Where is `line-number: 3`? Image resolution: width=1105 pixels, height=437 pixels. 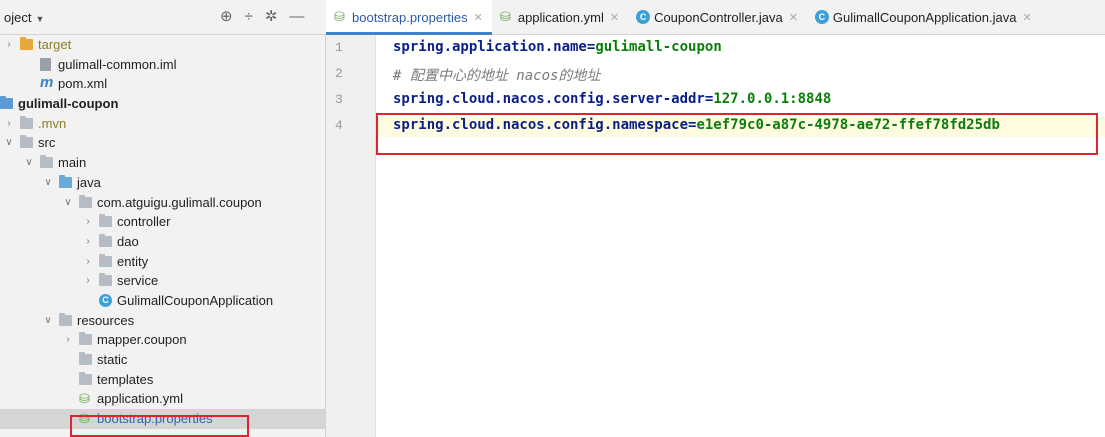 line-number: 3 is located at coordinates (339, 99).